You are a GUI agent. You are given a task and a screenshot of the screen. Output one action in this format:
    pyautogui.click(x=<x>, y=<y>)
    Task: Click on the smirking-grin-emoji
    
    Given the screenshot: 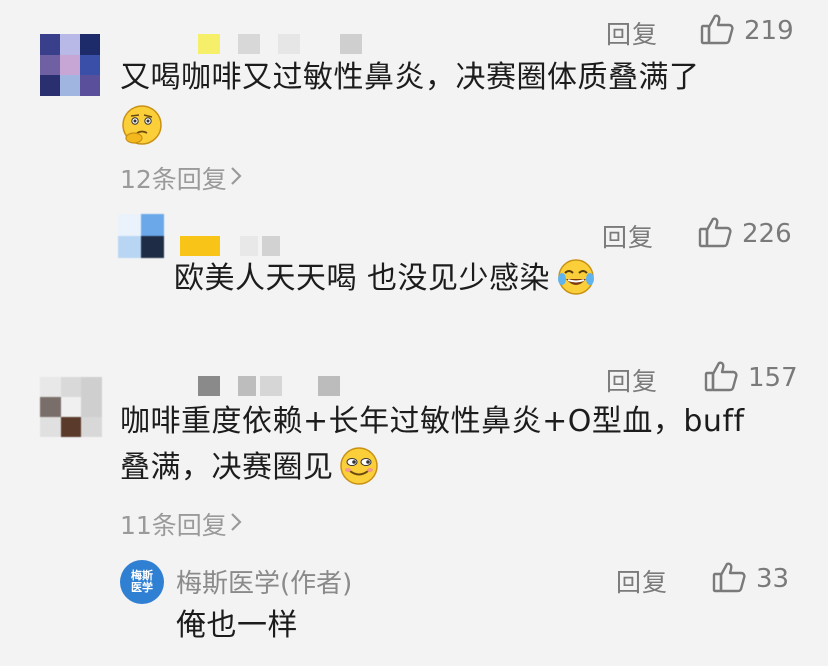 What is the action you would take?
    pyautogui.click(x=359, y=468)
    